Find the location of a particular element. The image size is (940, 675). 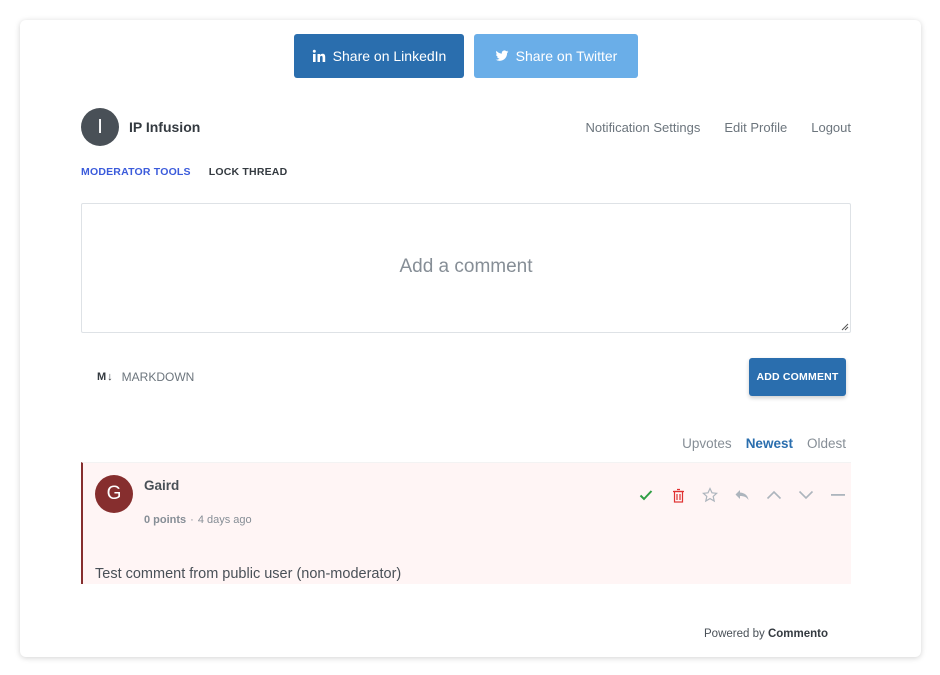

sort-policy: Upvotes Newest Oldest is located at coordinates (764, 443).